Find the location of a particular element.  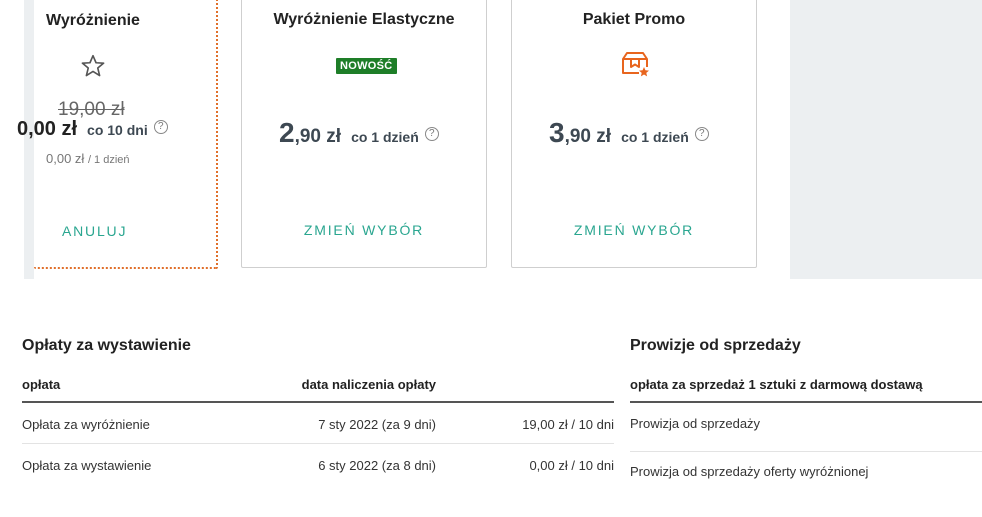

table-row: Prowizja od sprzedaży oferty wyróżnionej is located at coordinates (749, 471).